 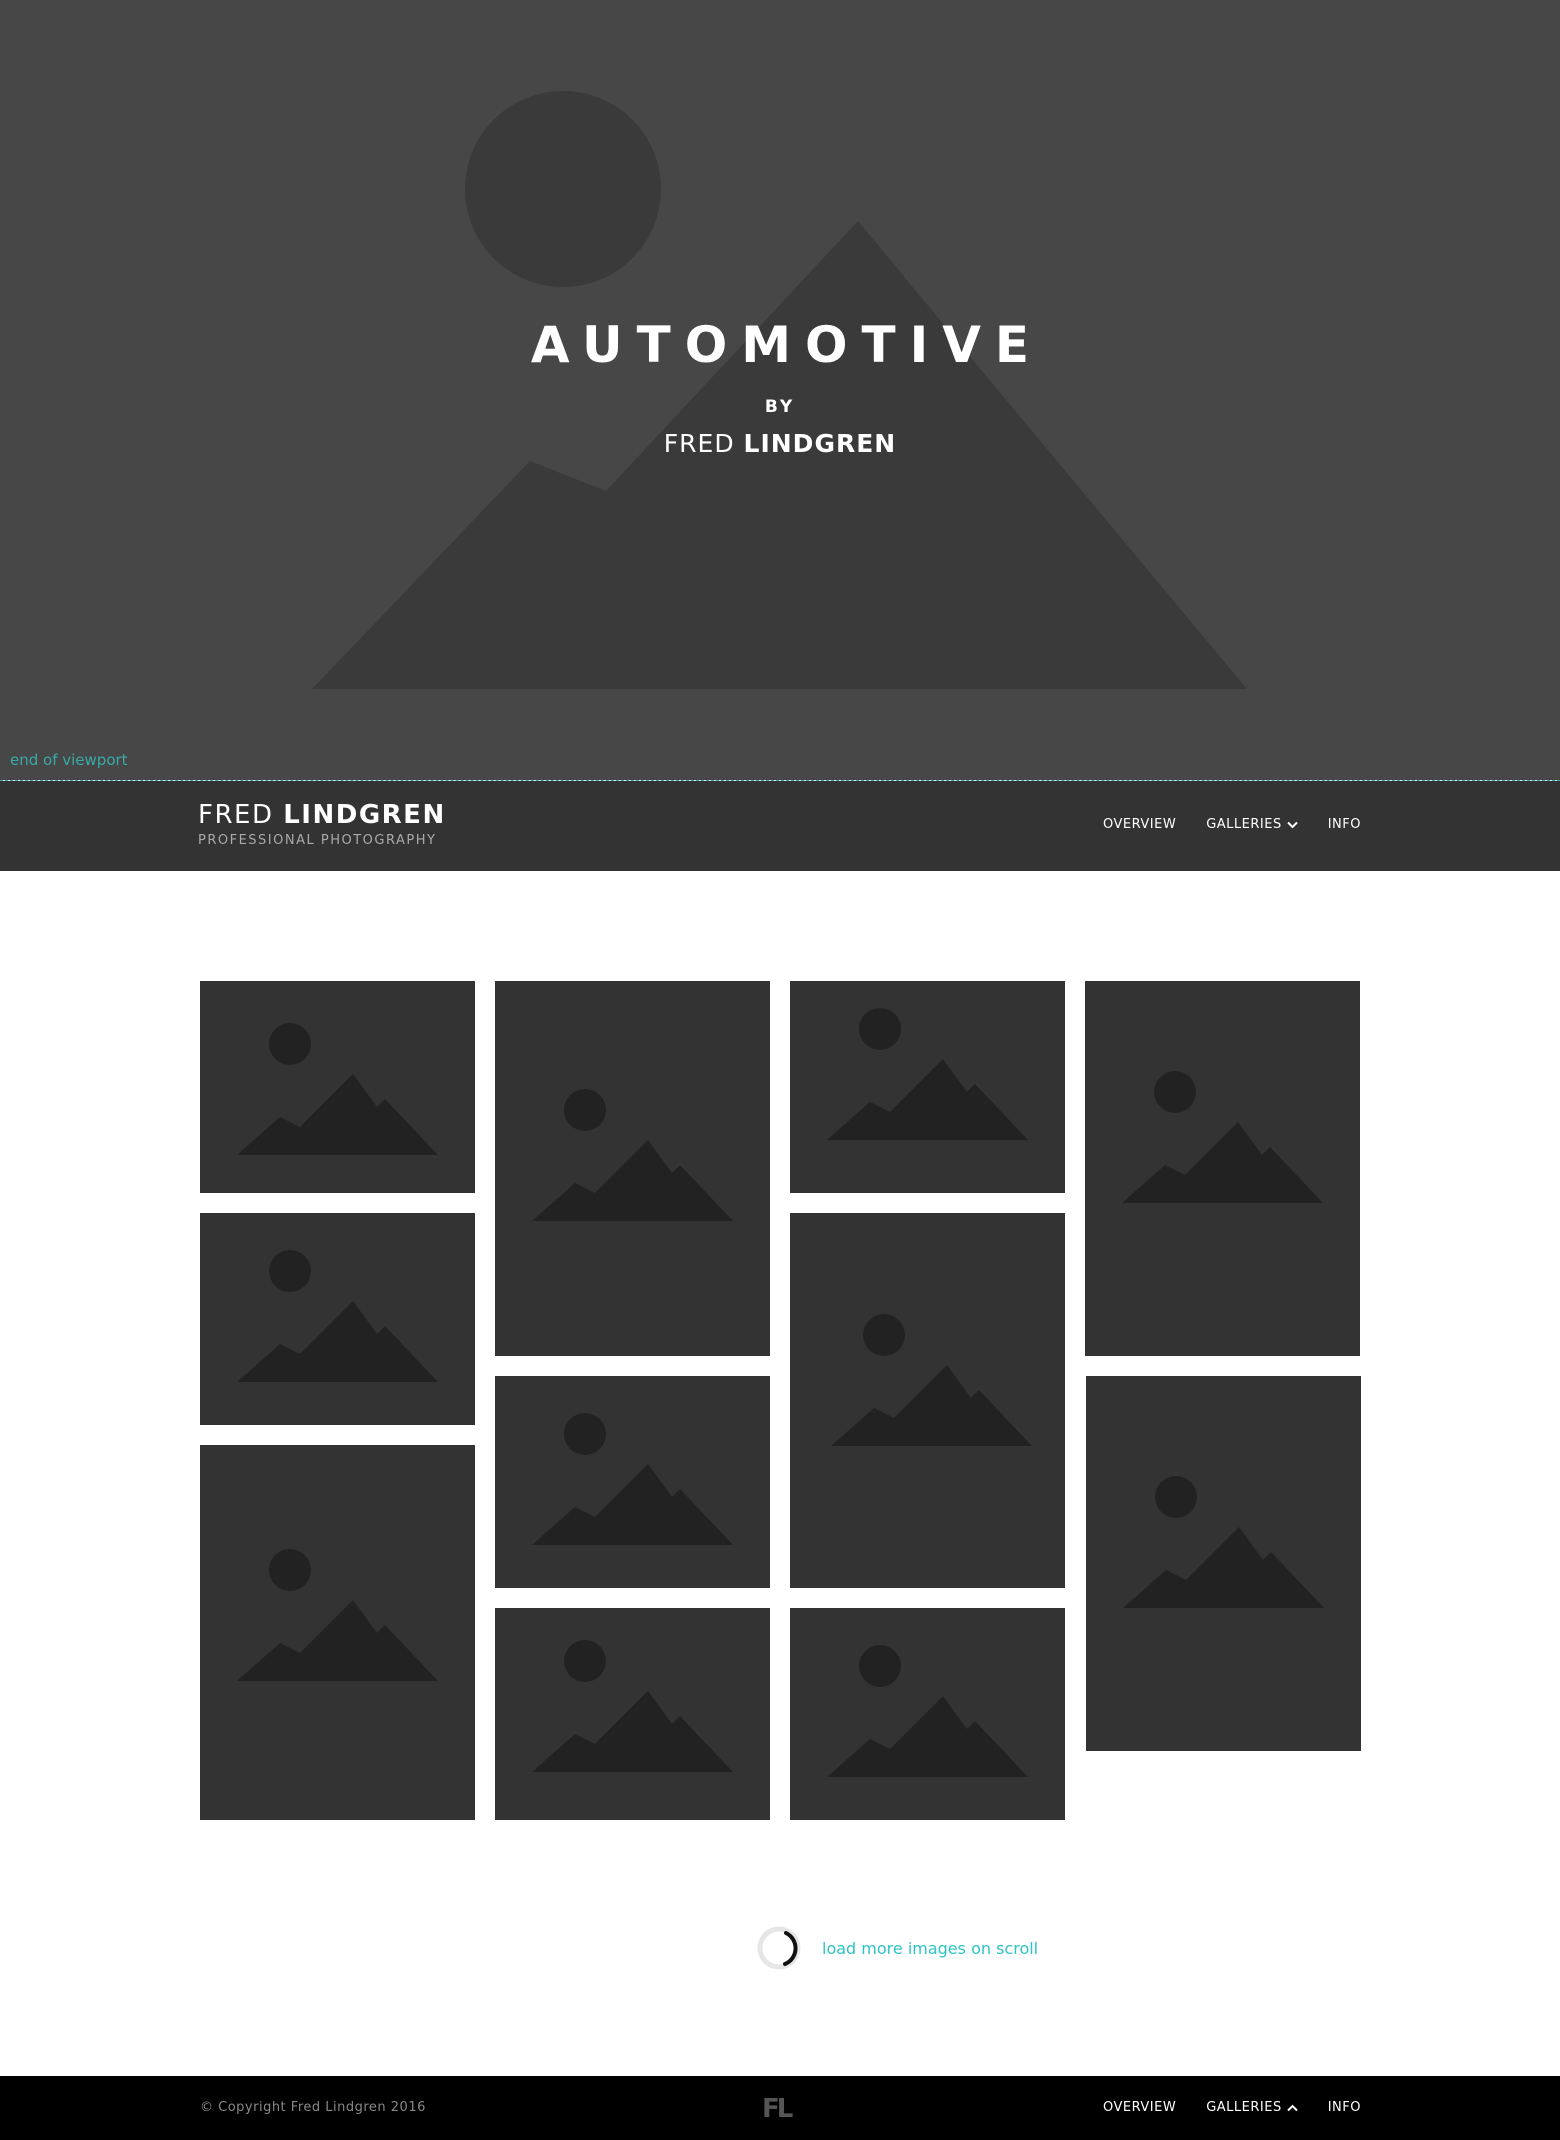 I want to click on gallery-title: AUTOMOTIVE, so click(x=787, y=345).